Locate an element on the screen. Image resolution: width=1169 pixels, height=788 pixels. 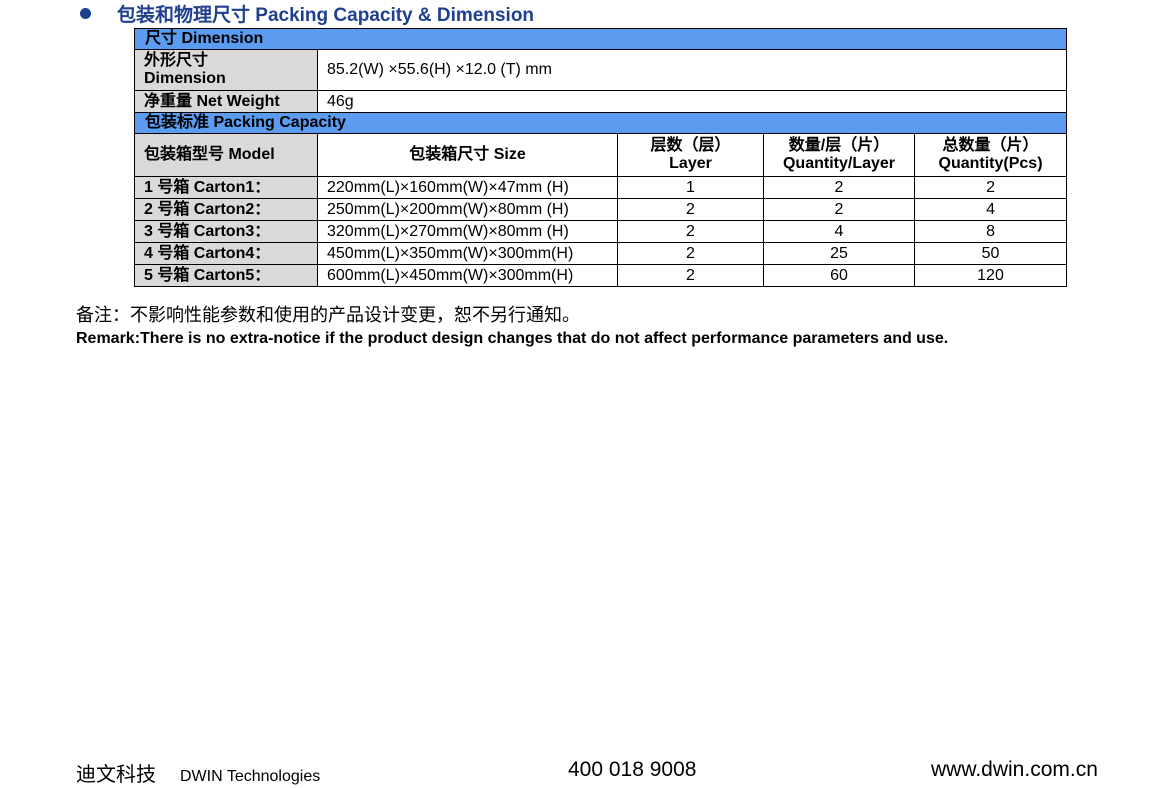
carton-model: 5 号箱 Carton5： is located at coordinates (226, 275).